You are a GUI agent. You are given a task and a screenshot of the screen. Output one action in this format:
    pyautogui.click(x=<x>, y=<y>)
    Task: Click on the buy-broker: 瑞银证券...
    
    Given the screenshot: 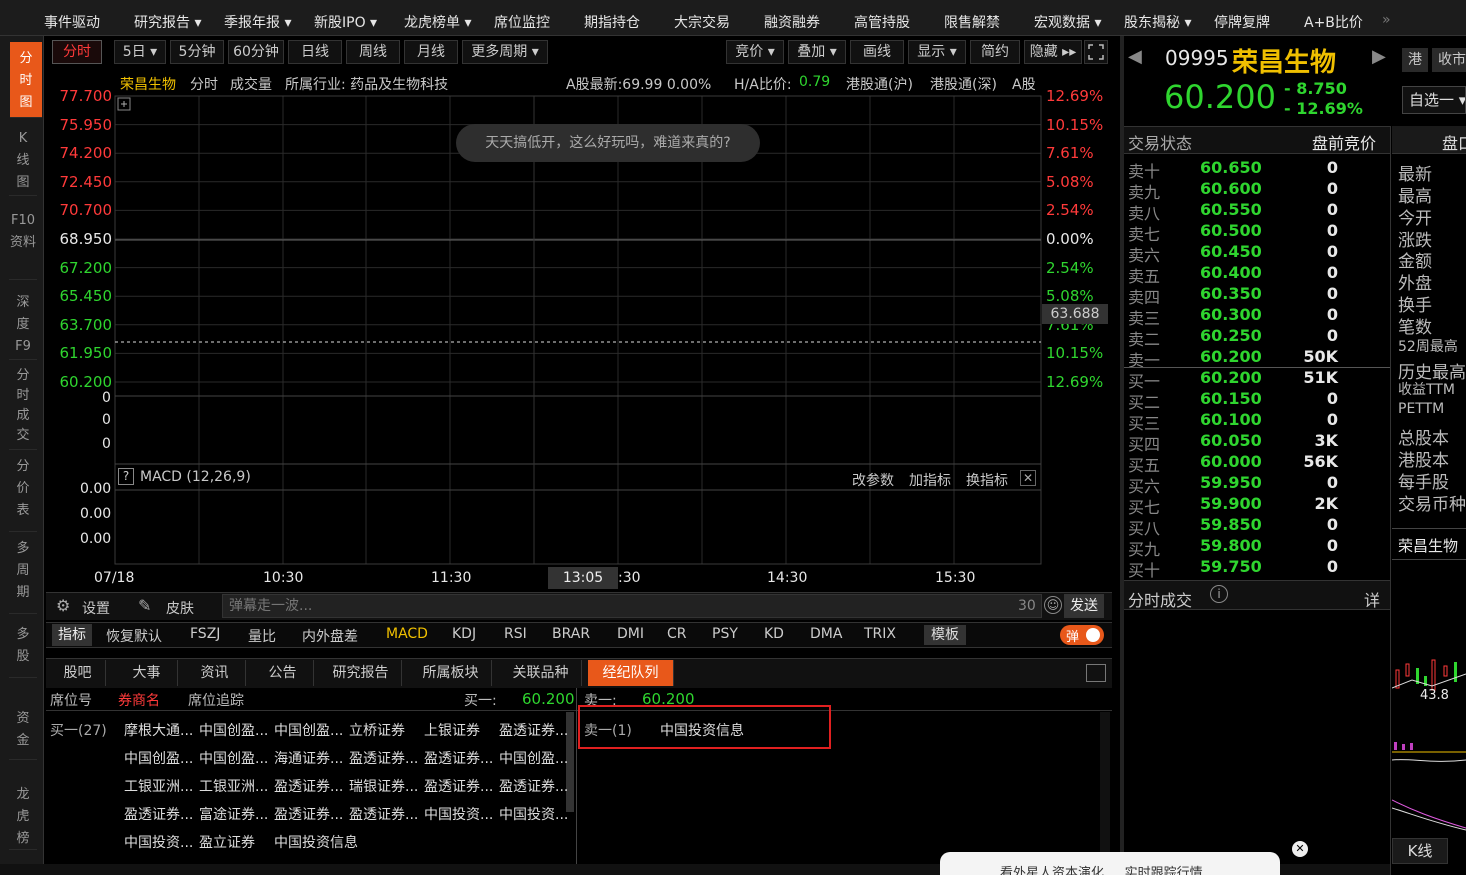 What is the action you would take?
    pyautogui.click(x=383, y=786)
    